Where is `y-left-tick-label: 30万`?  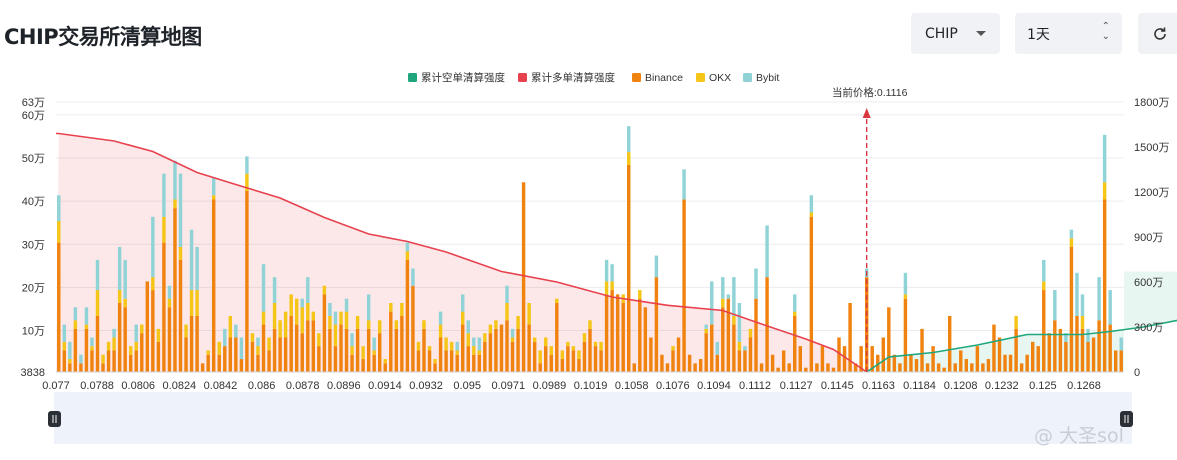 y-left-tick-label: 30万 is located at coordinates (33, 245).